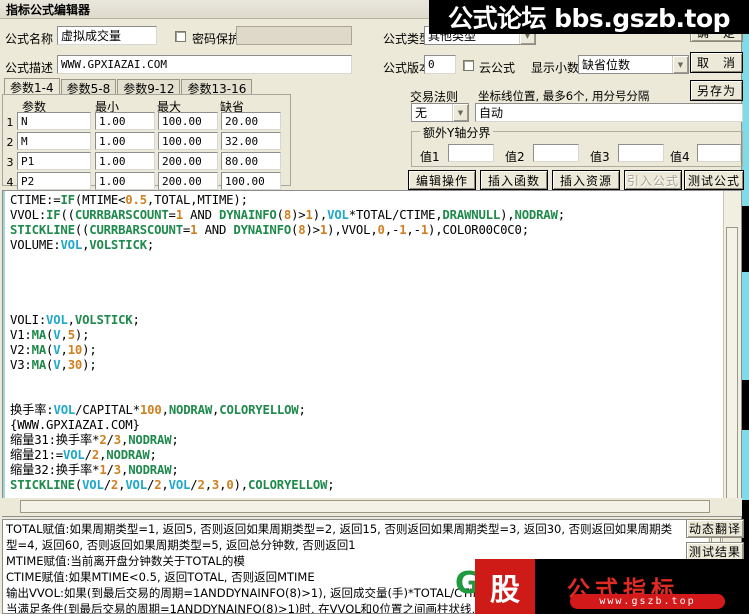 The image size is (749, 614). Describe the element at coordinates (216, 39) in the screenshot. I see `password-protect-label: 密码保护` at that location.